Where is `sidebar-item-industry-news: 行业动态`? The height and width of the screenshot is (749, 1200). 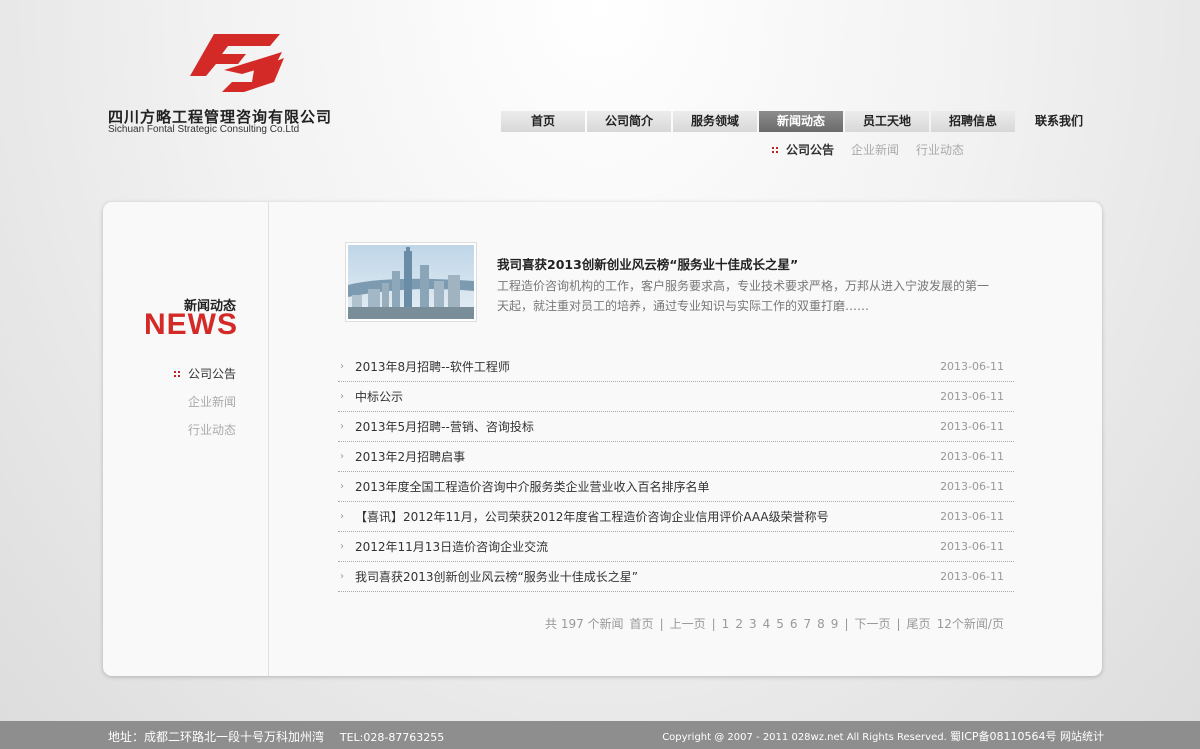 sidebar-item-industry-news: 行业动态 is located at coordinates (205, 430).